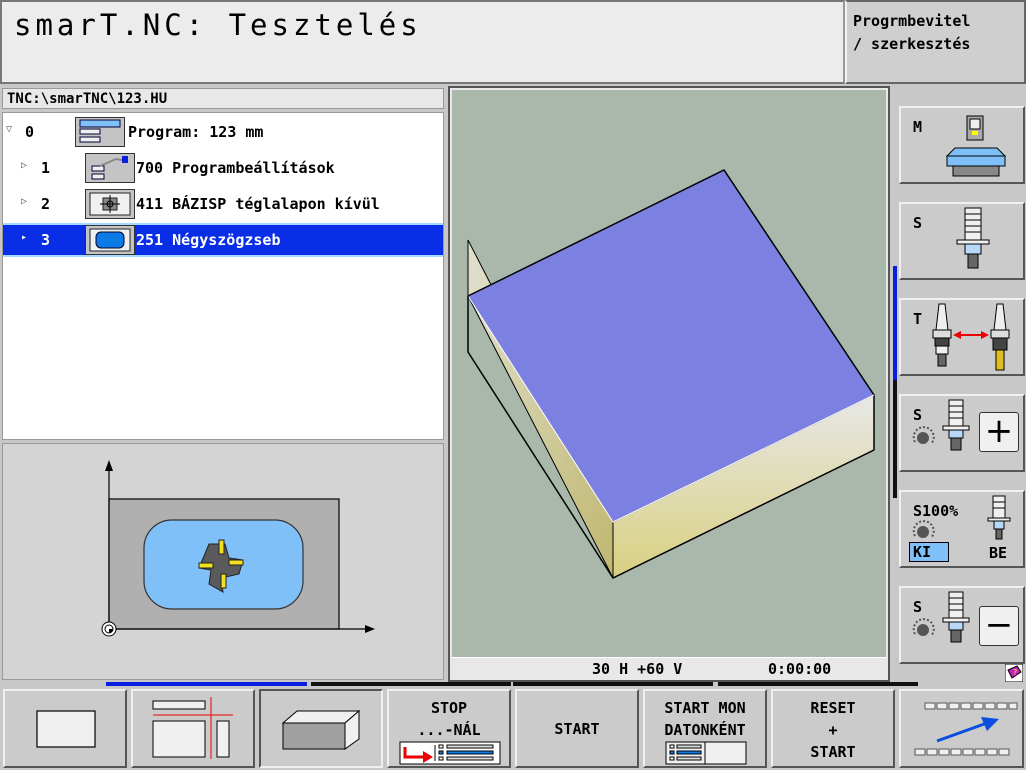 The width and height of the screenshot is (1026, 770). I want to click on tree-row-2: ▷ 2 411 BÁZISP téglalapon kívül, so click(223, 204).